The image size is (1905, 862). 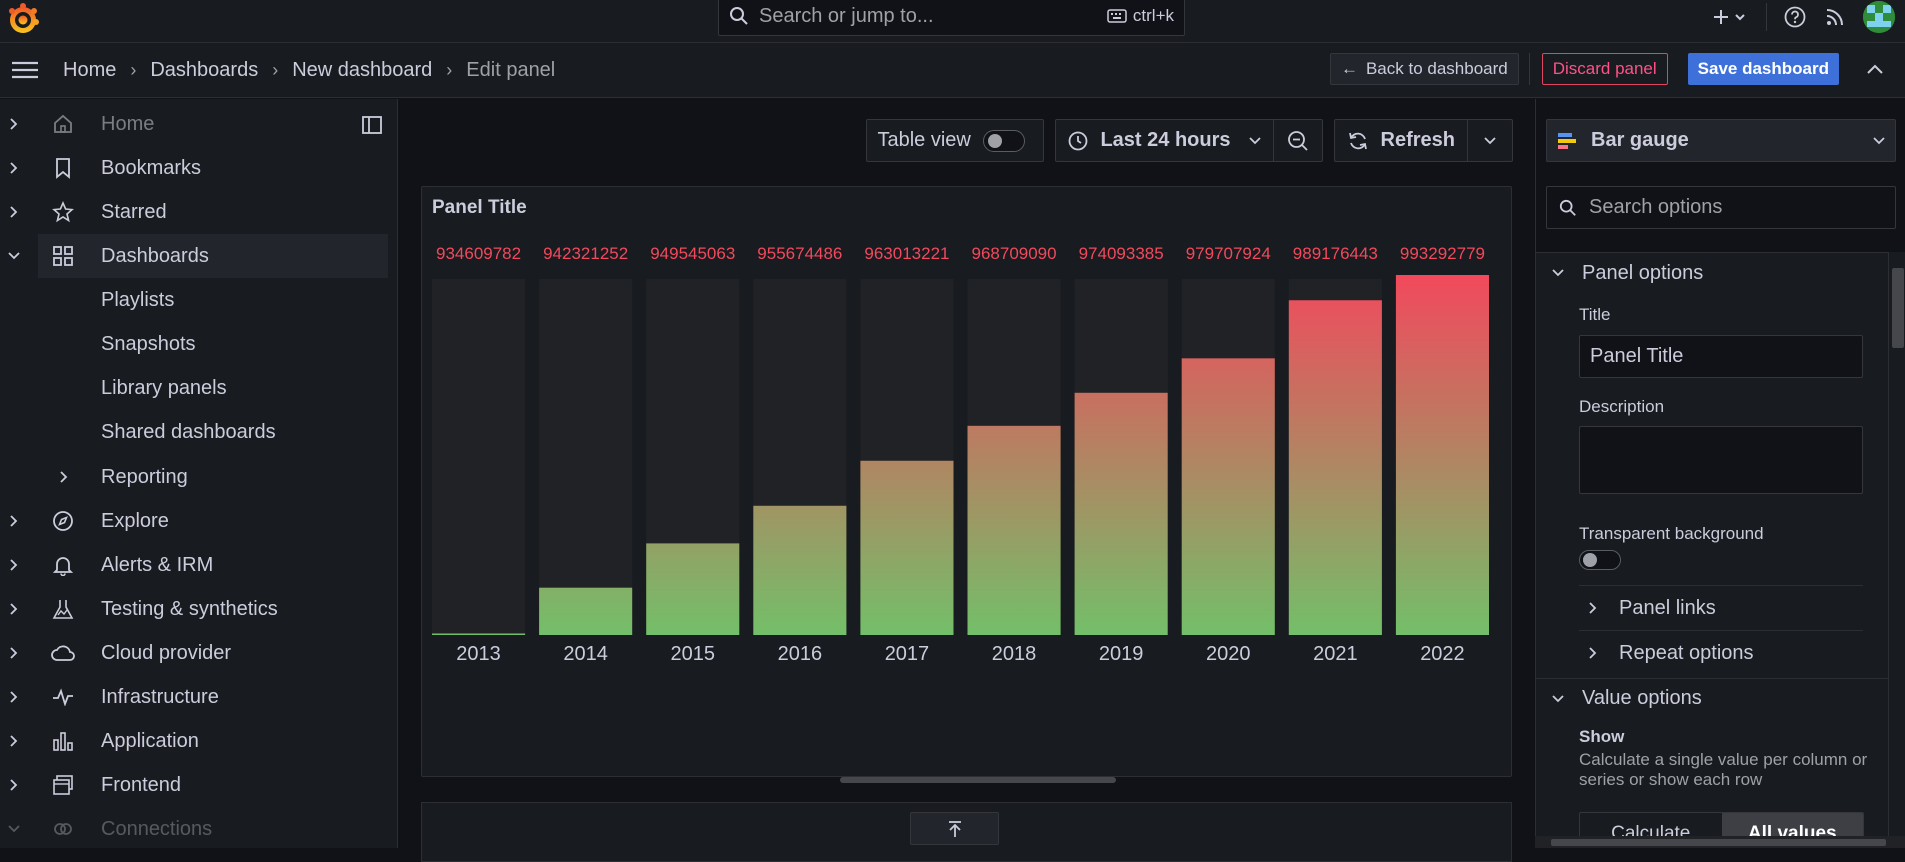 I want to click on save-dashboard-button: Save dashboard, so click(x=1763, y=69).